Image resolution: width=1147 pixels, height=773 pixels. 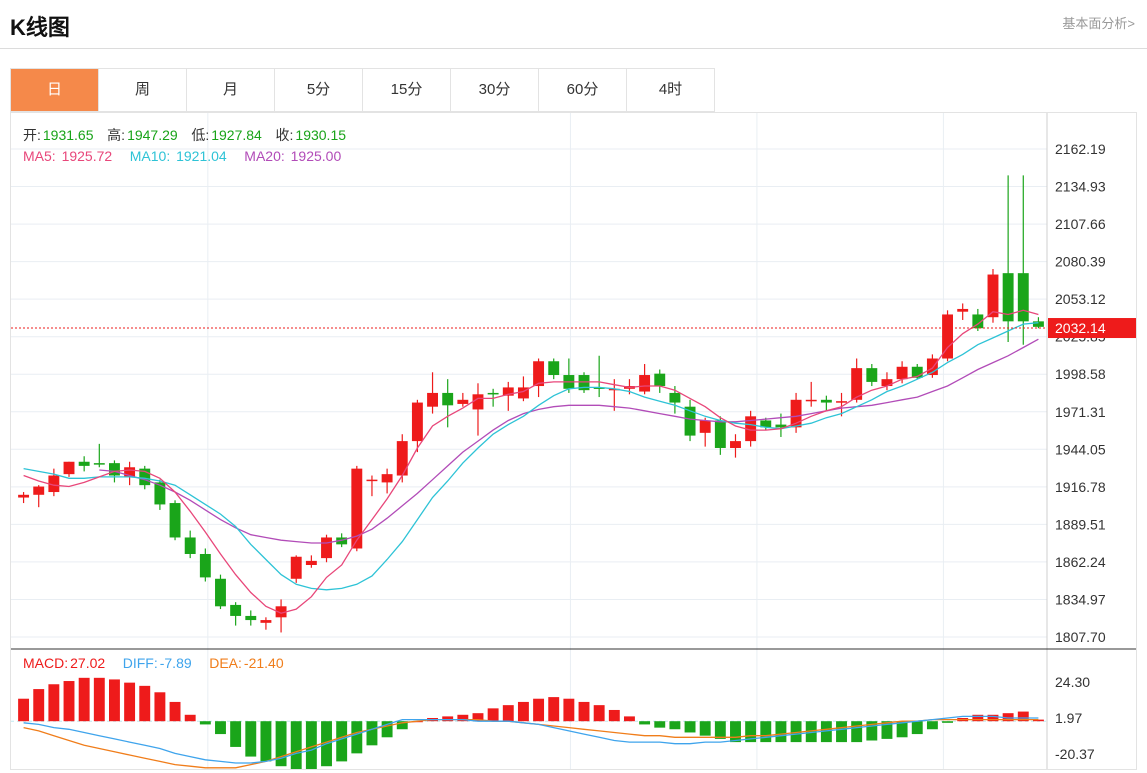 I want to click on open-value: 1931.65, so click(x=68, y=135).